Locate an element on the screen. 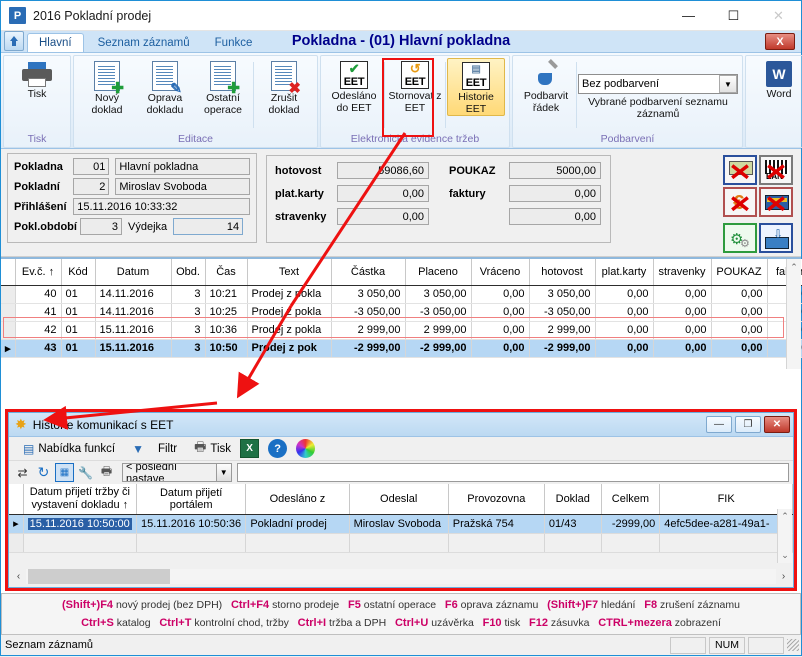 The width and height of the screenshot is (802, 657). eet-col-celkem: Celkem is located at coordinates (631, 499).